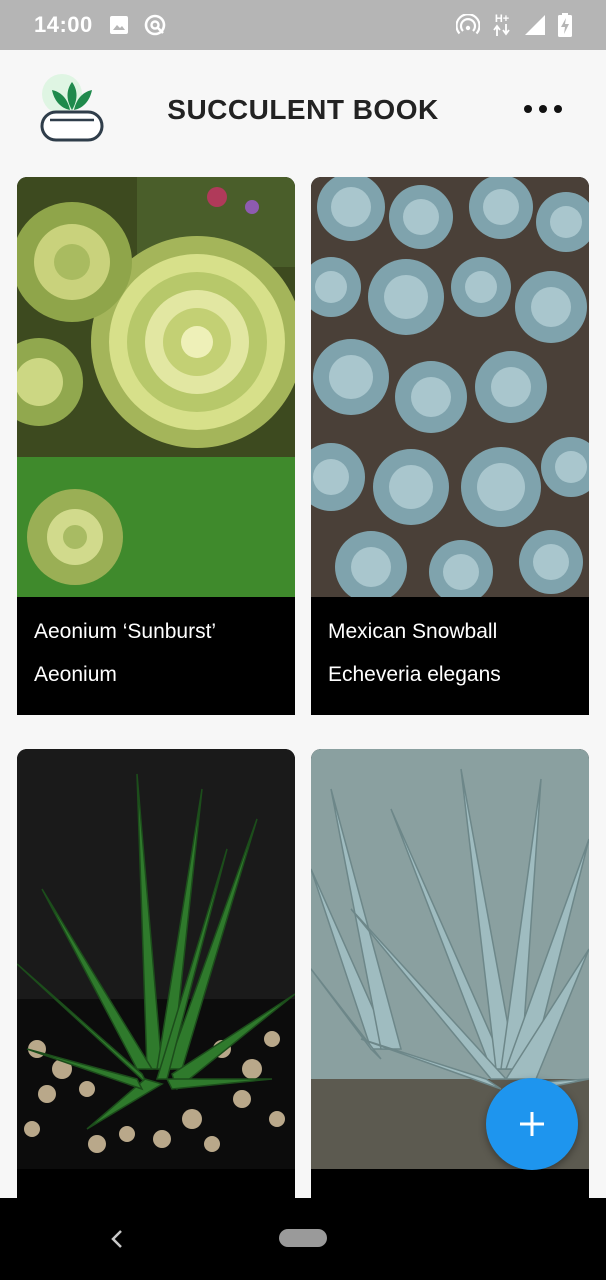  Describe the element at coordinates (303, 25) in the screenshot. I see `status-bar: 14:00 H+` at that location.